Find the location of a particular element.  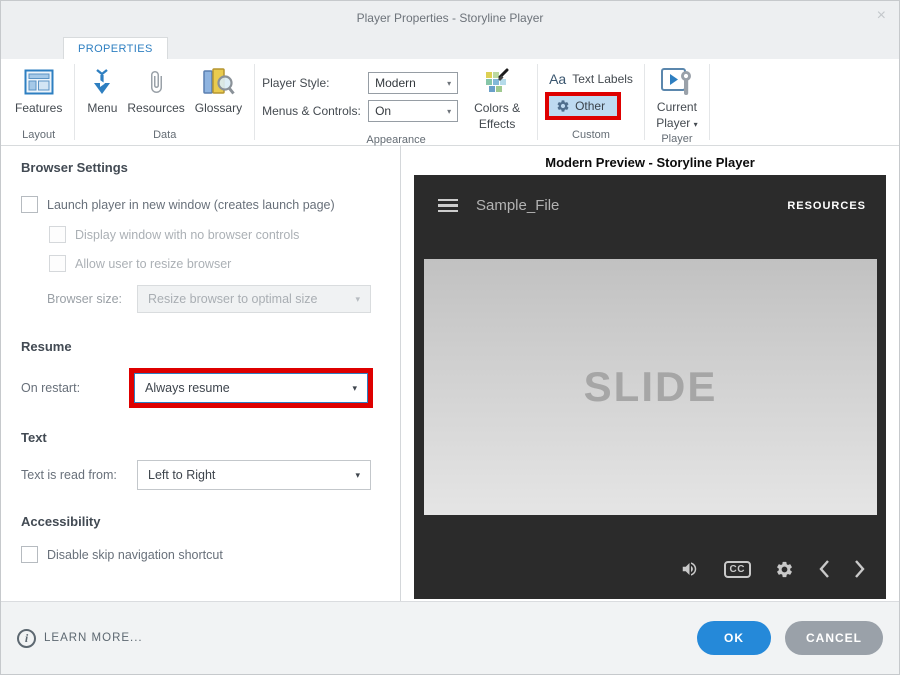

skip-nav-checkbox is located at coordinates (29, 554).